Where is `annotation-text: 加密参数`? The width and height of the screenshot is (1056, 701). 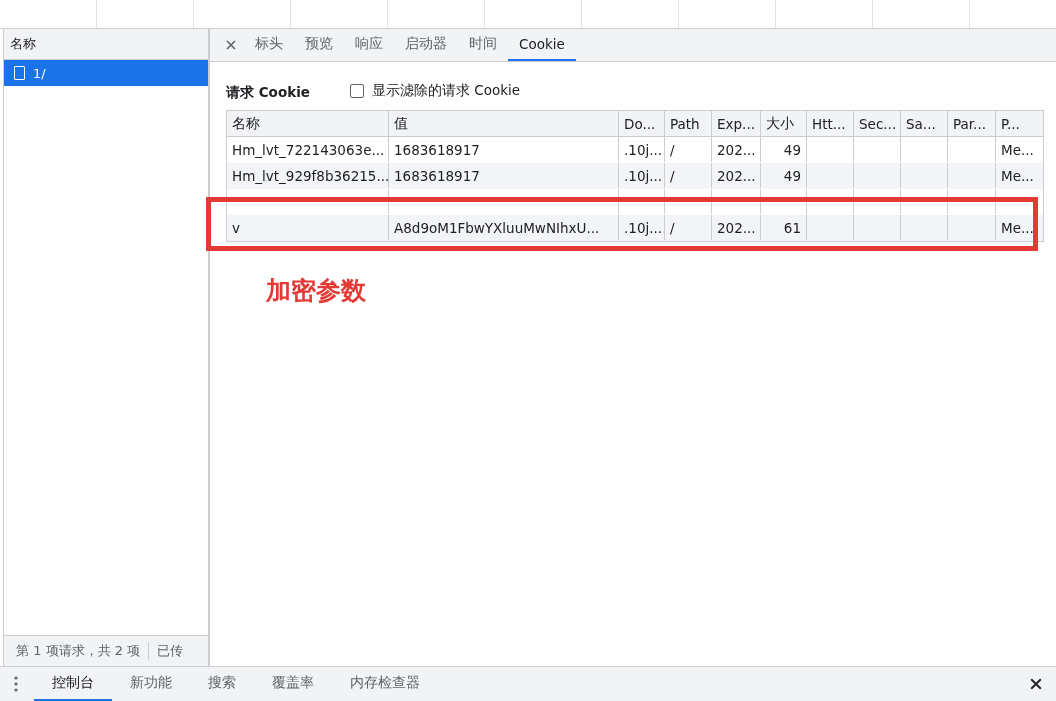 annotation-text: 加密参数 is located at coordinates (316, 291).